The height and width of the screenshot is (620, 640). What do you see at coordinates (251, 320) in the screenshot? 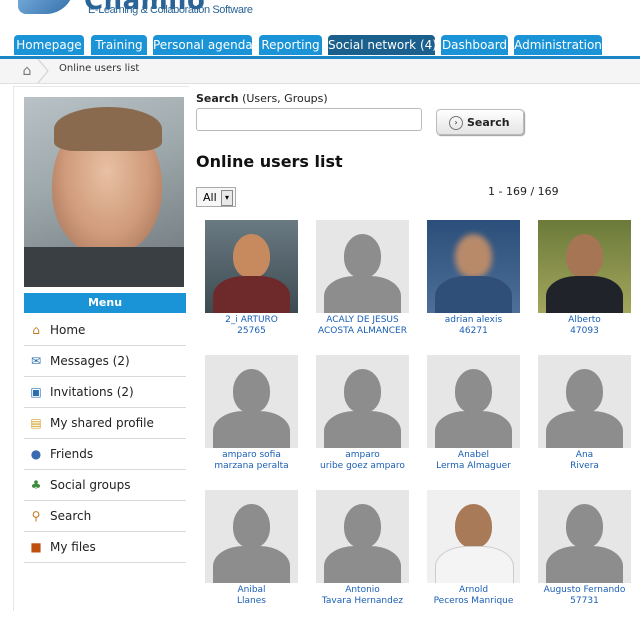
I see `user-name: 2_i ARTURO` at bounding box center [251, 320].